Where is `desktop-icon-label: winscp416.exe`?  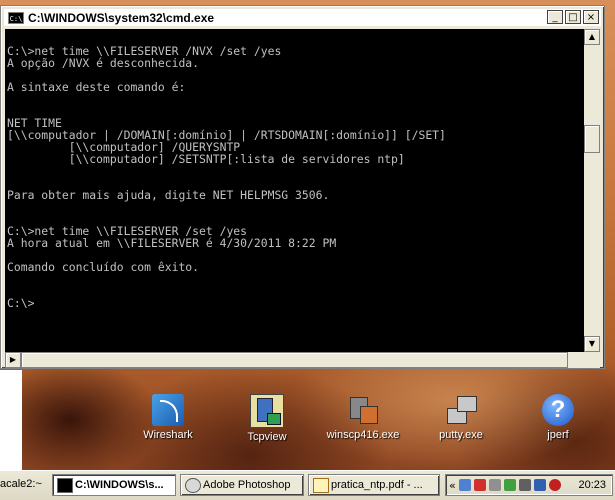 desktop-icon-label: winscp416.exe is located at coordinates (363, 435).